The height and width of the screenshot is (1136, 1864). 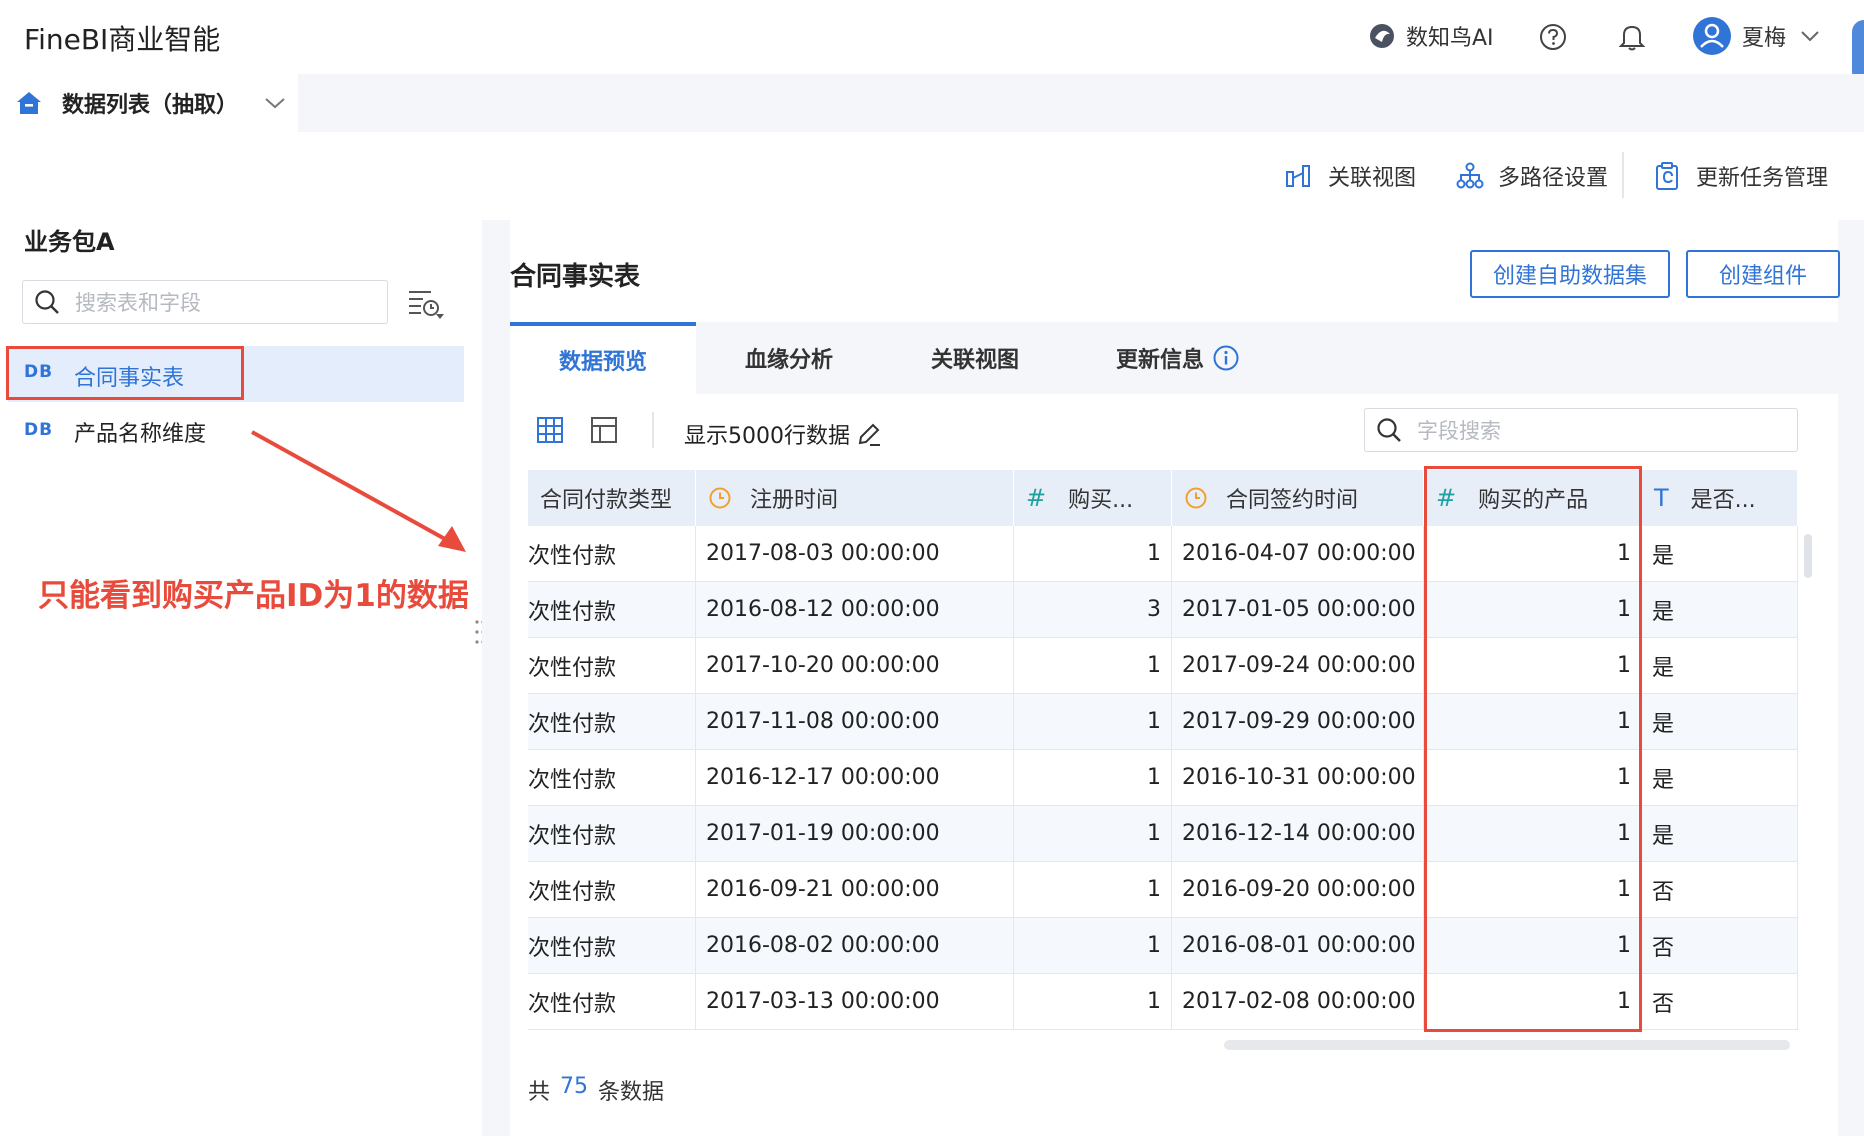 I want to click on tab-update-info: 更新信息, so click(x=1178, y=358).